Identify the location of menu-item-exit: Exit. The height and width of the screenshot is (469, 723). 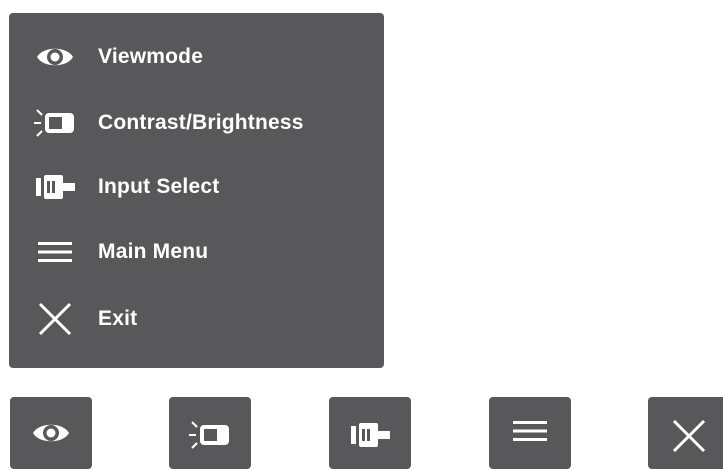
(196, 319).